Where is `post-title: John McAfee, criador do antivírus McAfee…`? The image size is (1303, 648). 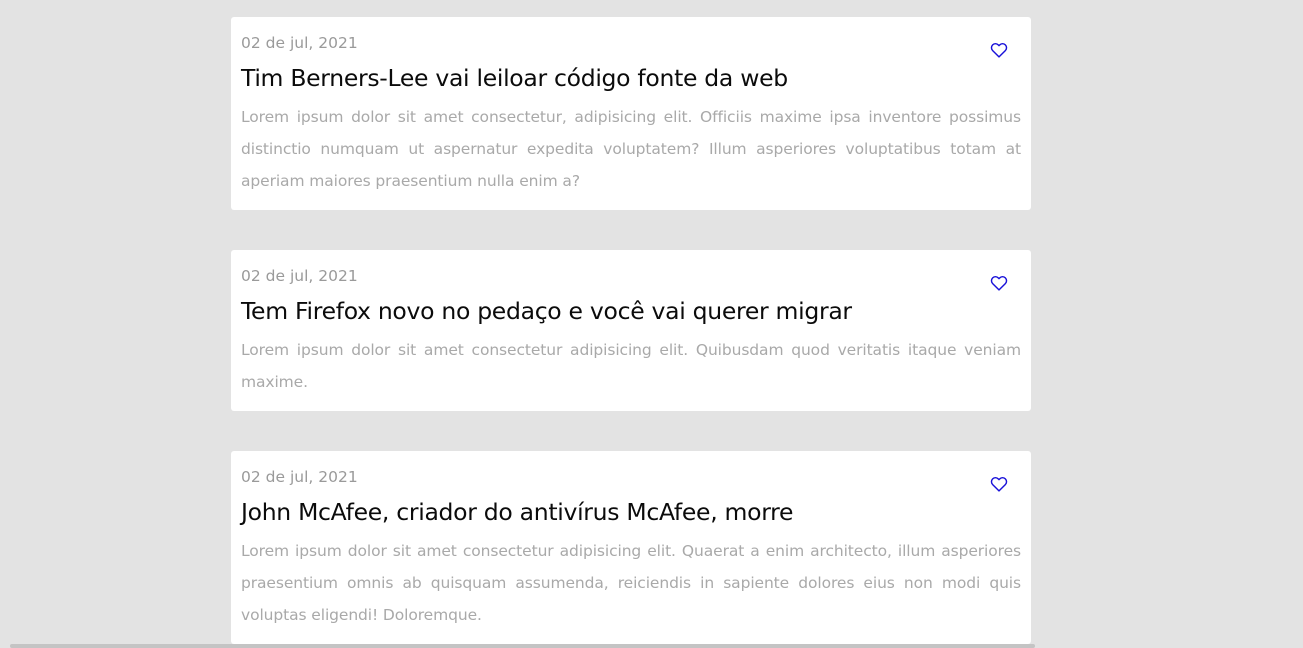 post-title: John McAfee, criador do antivírus McAfee… is located at coordinates (631, 512).